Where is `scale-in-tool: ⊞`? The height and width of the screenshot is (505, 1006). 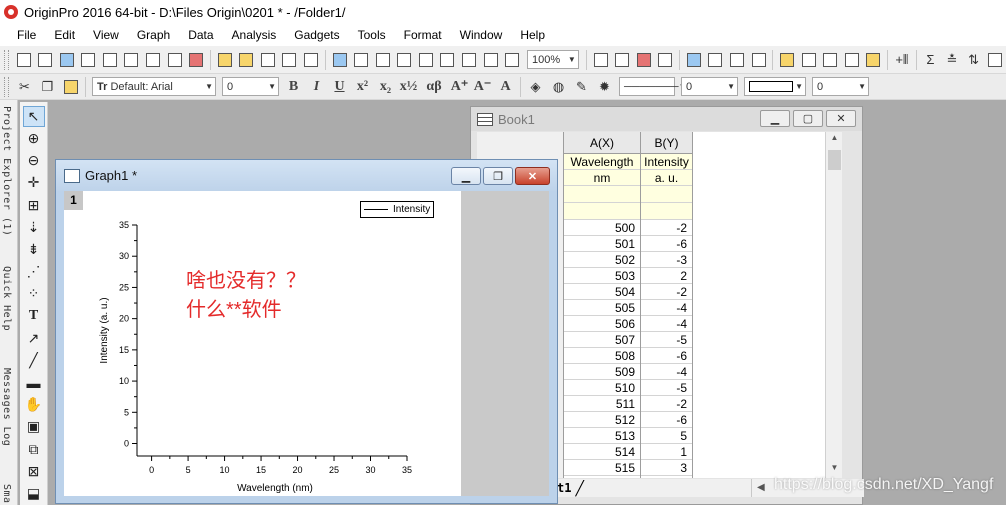
scale-in-tool: ⊞ is located at coordinates (34, 205).